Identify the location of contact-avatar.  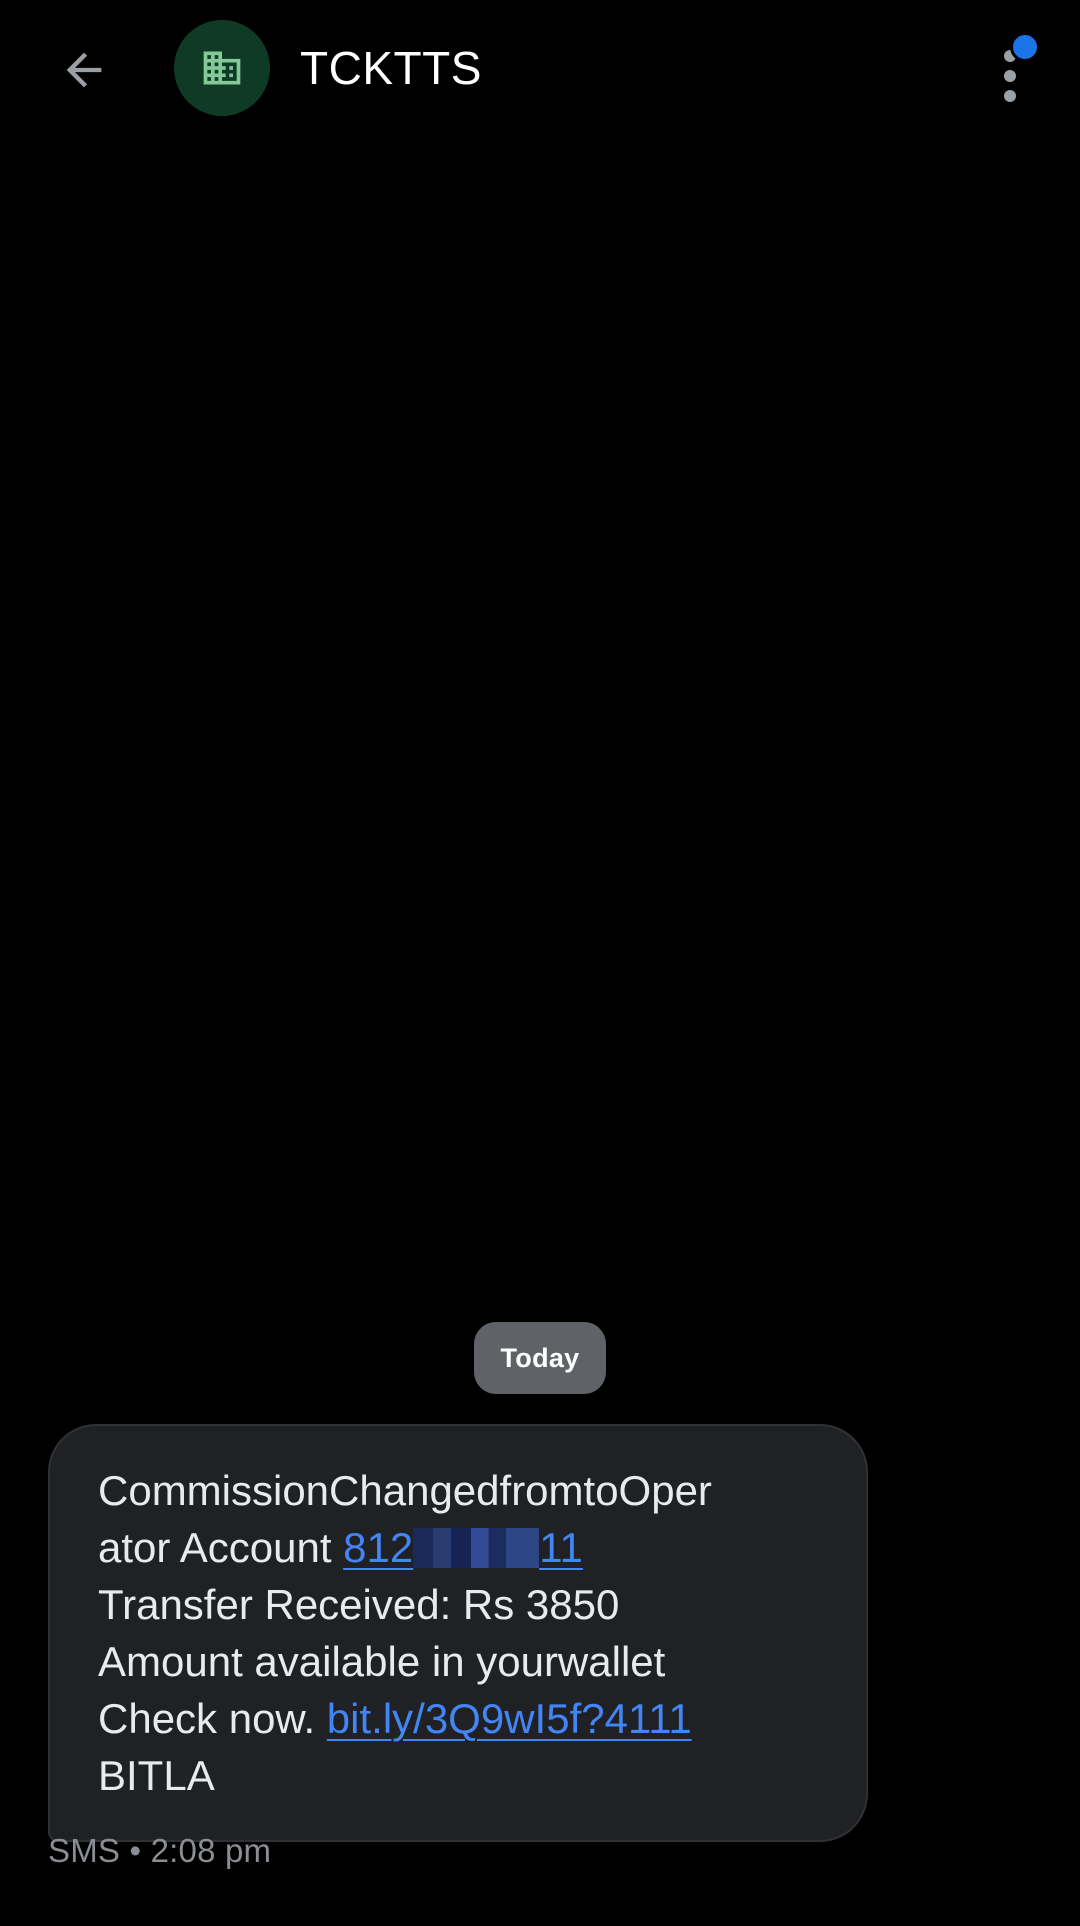
(222, 68).